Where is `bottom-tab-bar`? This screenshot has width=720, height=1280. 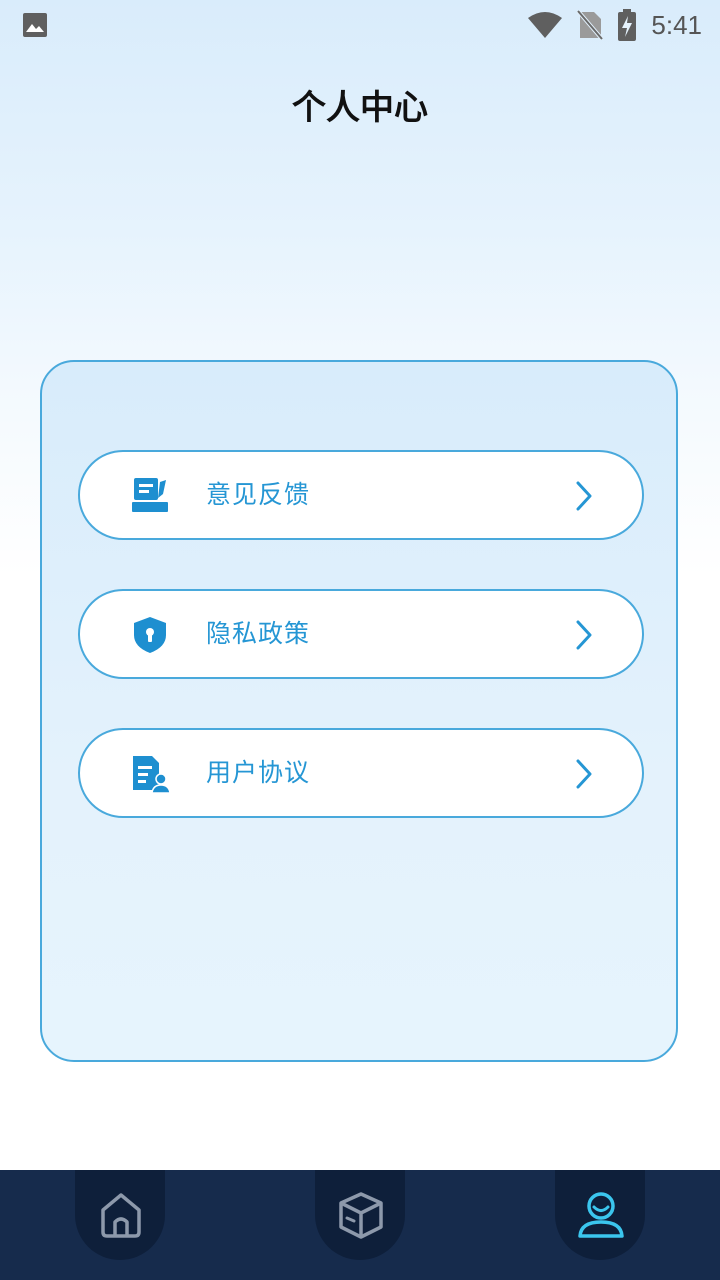
bottom-tab-bar is located at coordinates (360, 1225).